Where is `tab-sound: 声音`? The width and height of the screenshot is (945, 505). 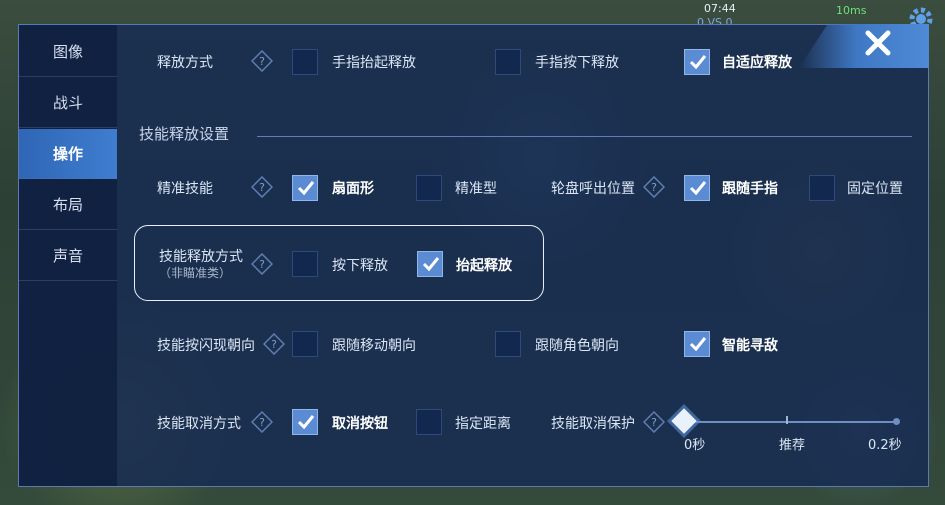
tab-sound: 声音 is located at coordinates (68, 256).